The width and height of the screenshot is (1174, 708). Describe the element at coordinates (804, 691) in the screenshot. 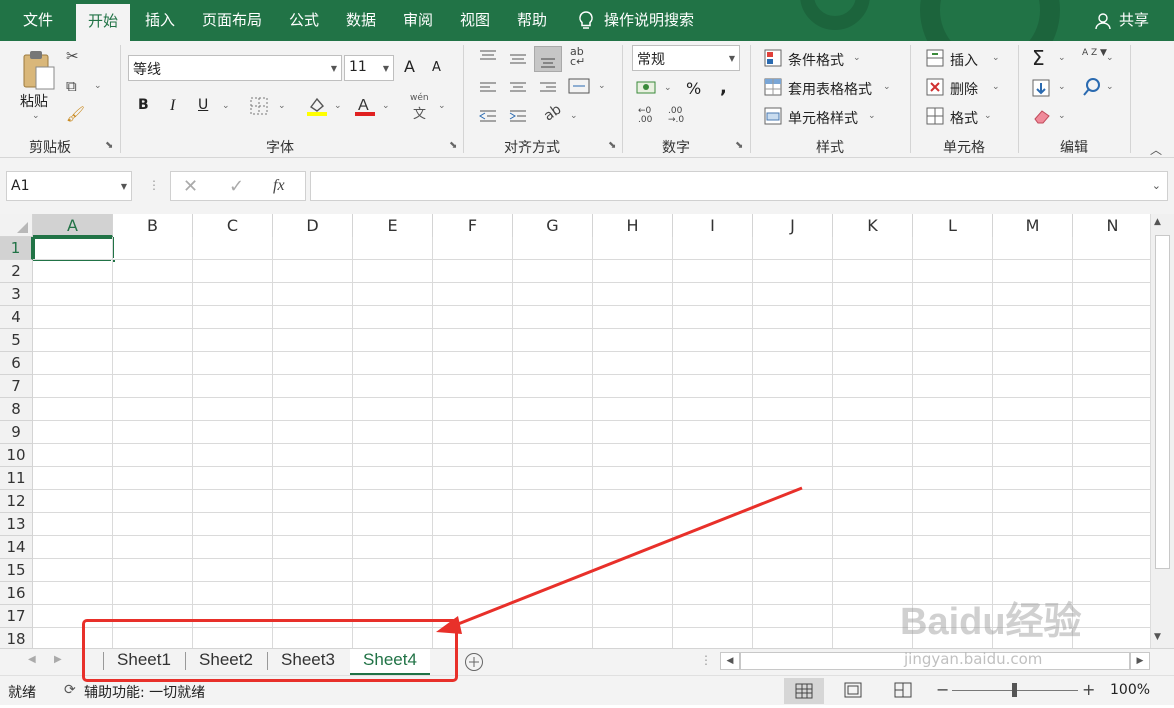

I see `normal-view-icon` at that location.